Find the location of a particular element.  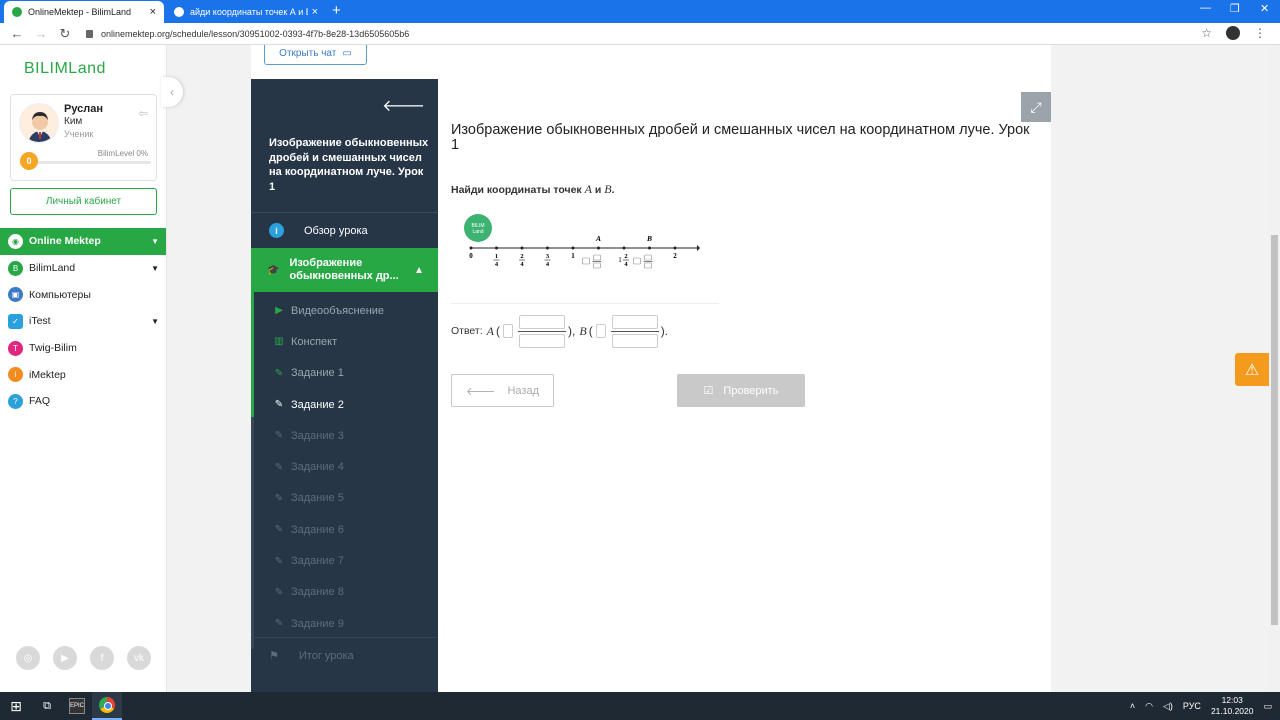

personal-cabinet-button: Личный кабинет is located at coordinates (83, 201).